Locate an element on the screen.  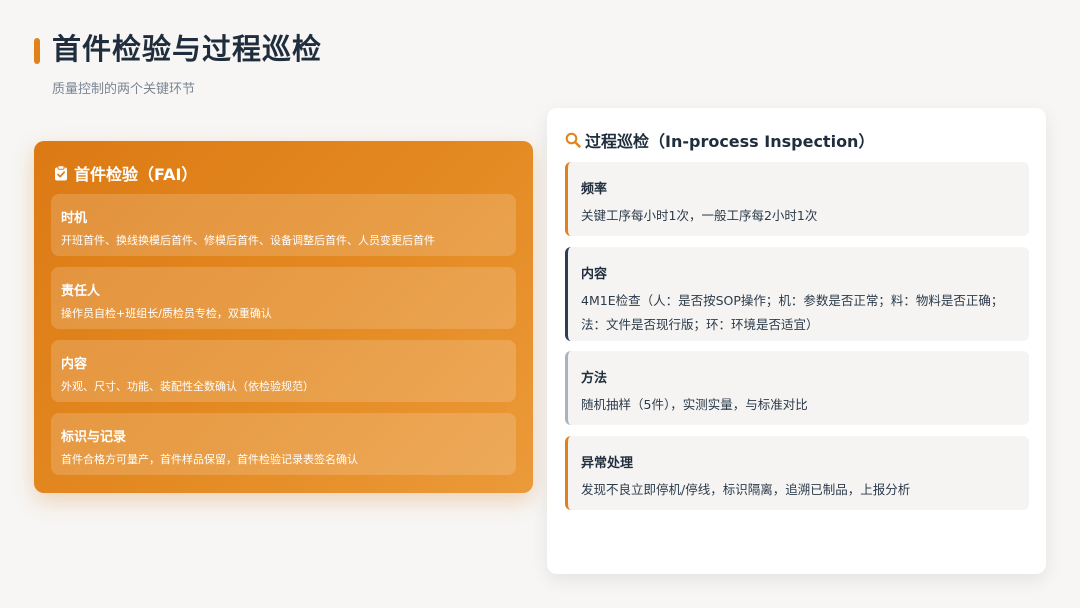
fai-title: 首件检验（FAI） is located at coordinates (136, 174).